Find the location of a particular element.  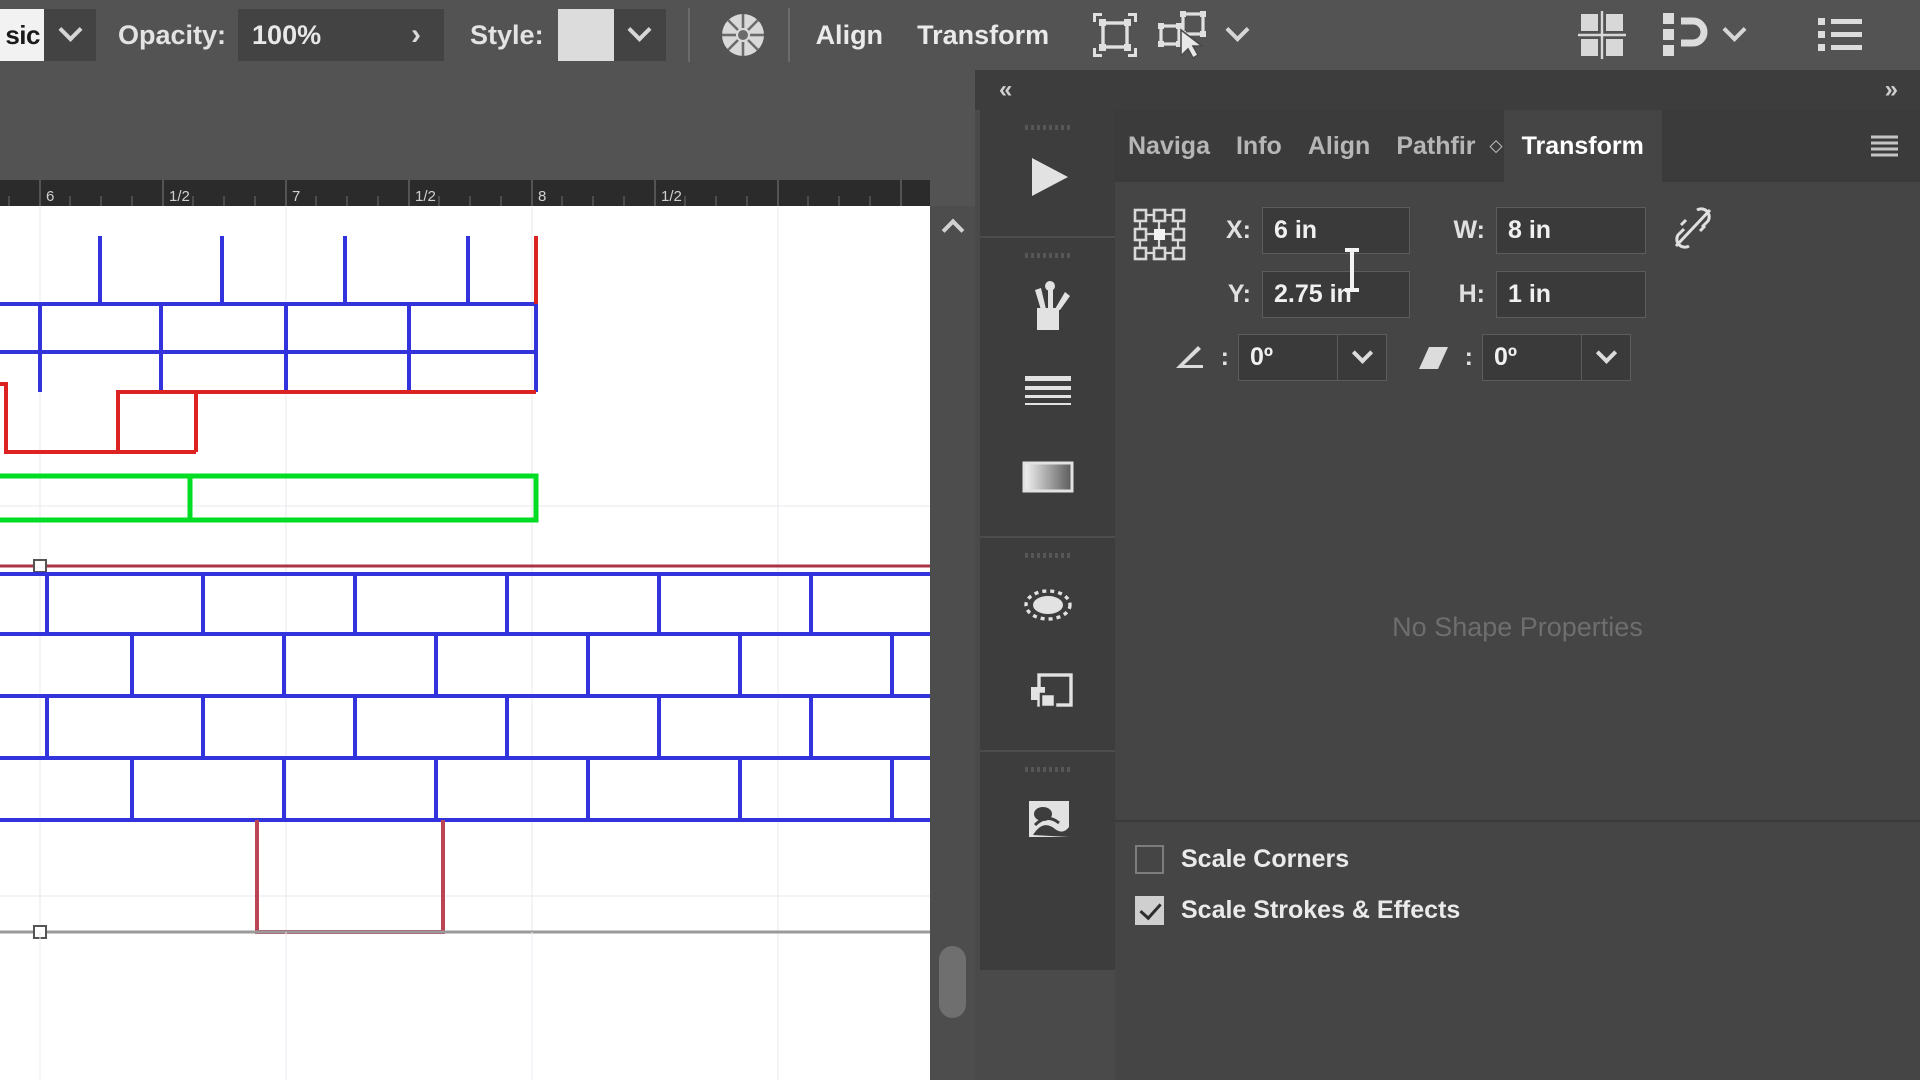

tab-align: Align is located at coordinates (1339, 146).